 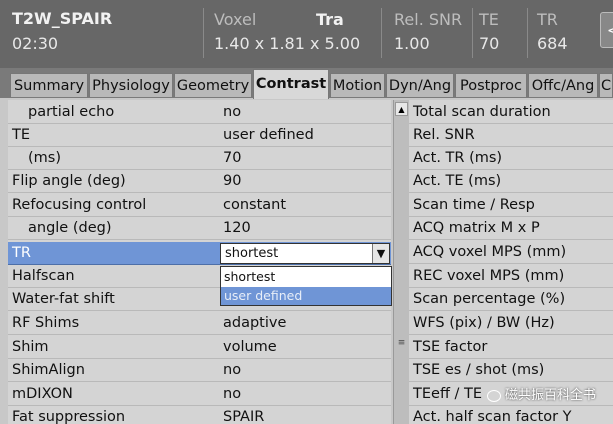 I want to click on info-item: Rel. SNR, so click(x=511, y=135).